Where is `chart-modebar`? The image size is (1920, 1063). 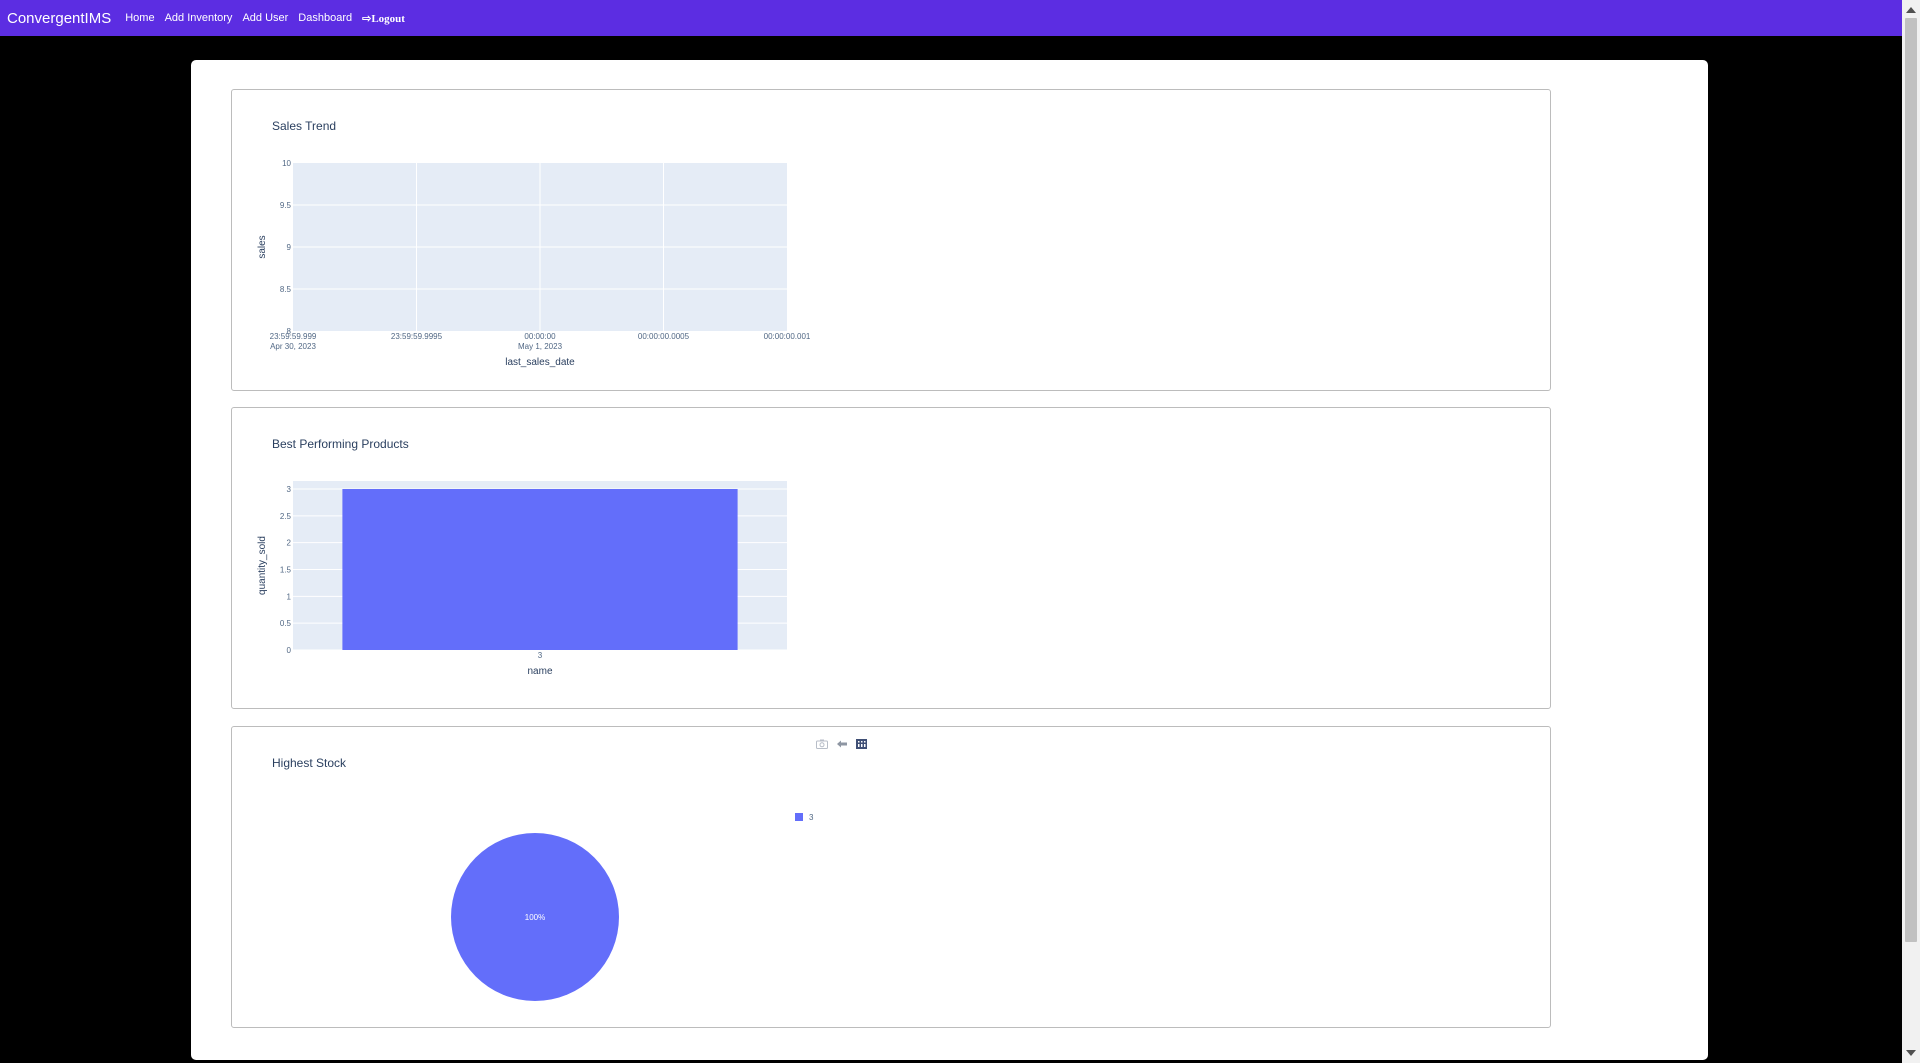
chart-modebar is located at coordinates (842, 744).